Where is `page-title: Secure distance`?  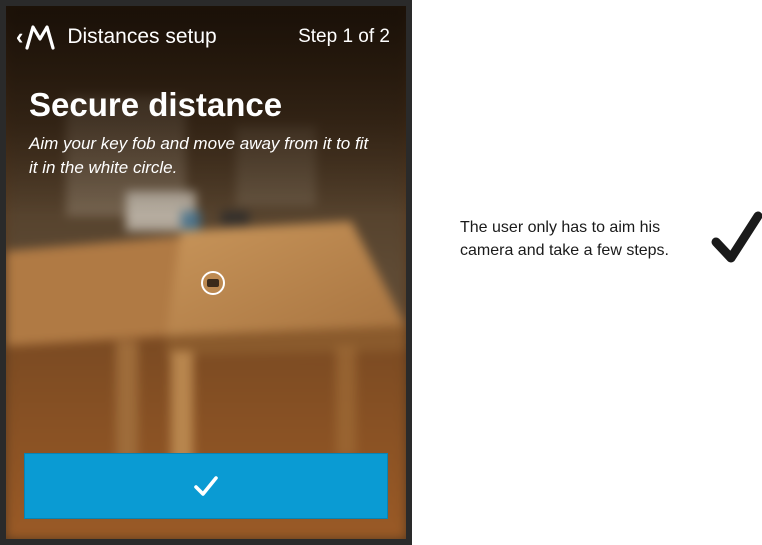 page-title: Secure distance is located at coordinates (156, 104).